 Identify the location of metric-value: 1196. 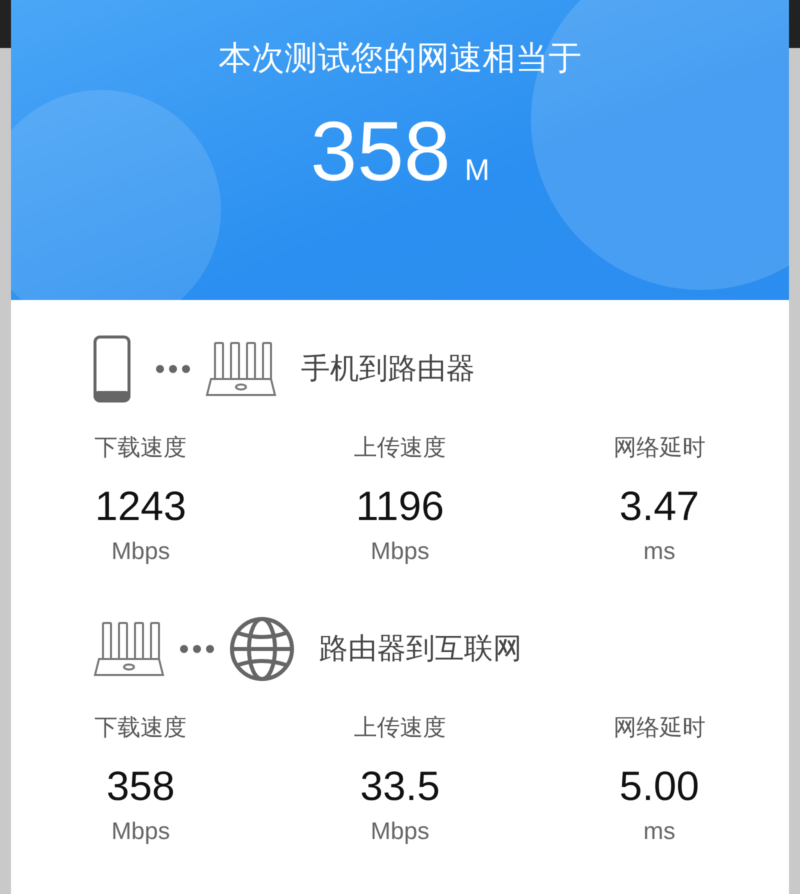
(400, 506).